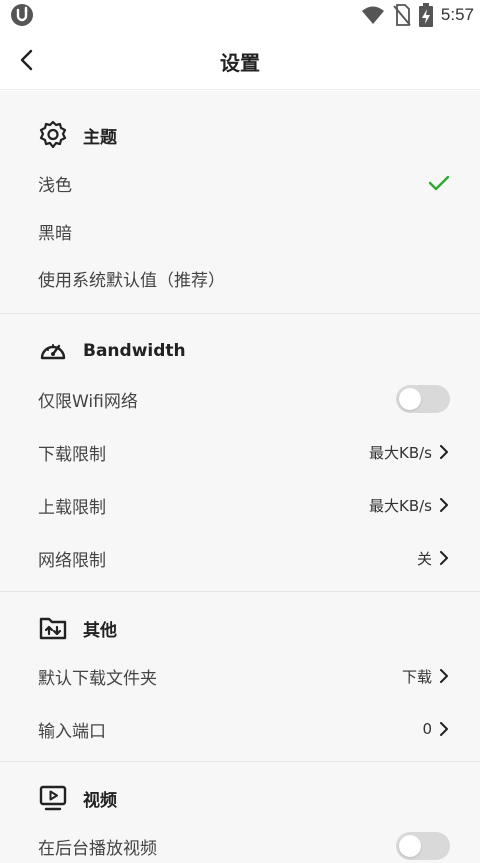 This screenshot has height=863, width=480. Describe the element at coordinates (402, 15) in the screenshot. I see `no-sim-icon` at that location.